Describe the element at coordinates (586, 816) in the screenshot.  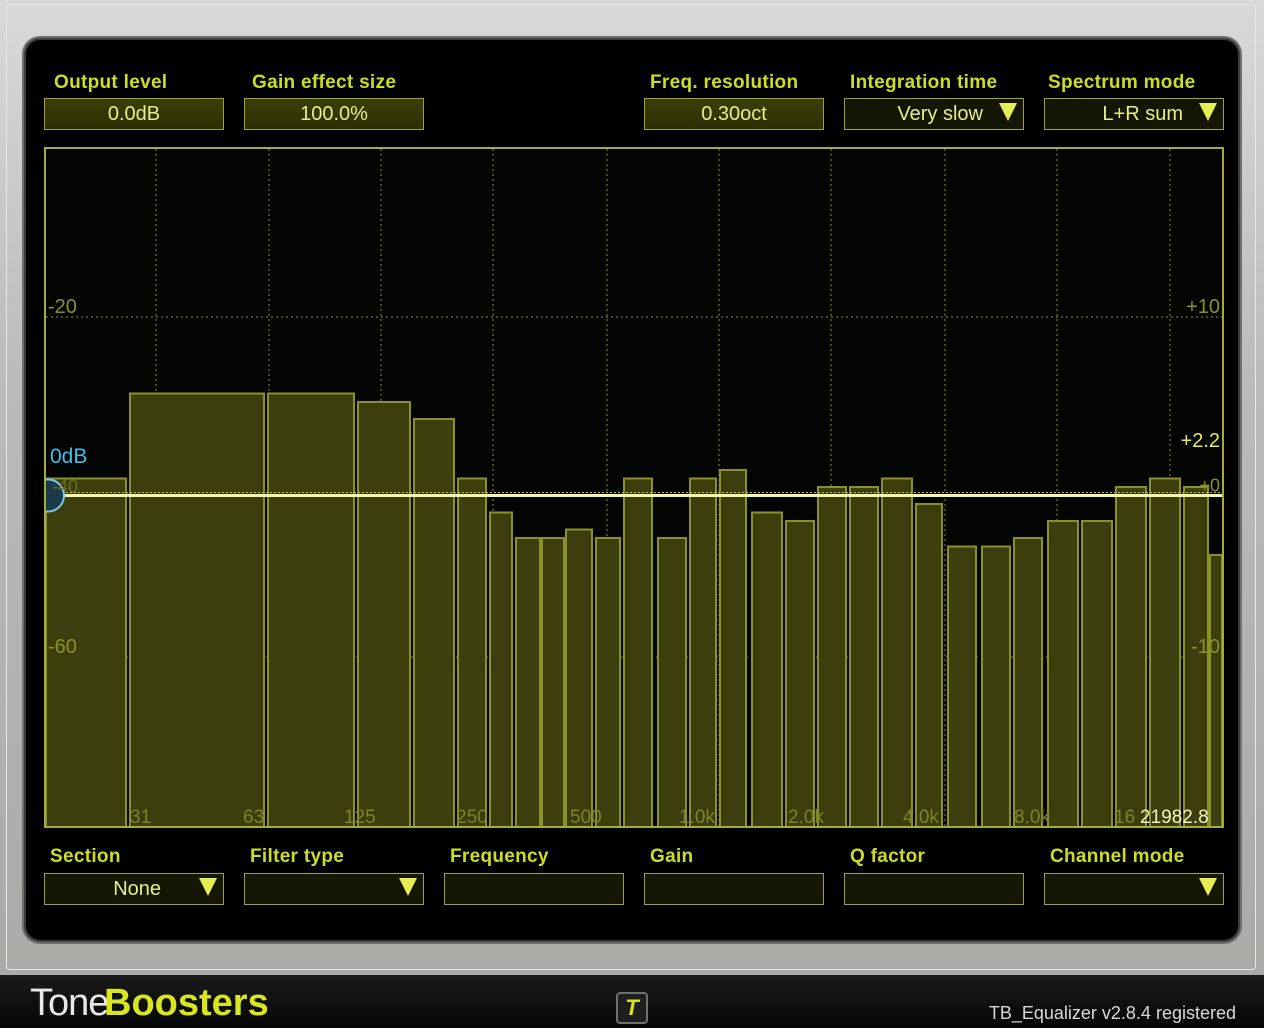
I see `frequency-label: 500` at that location.